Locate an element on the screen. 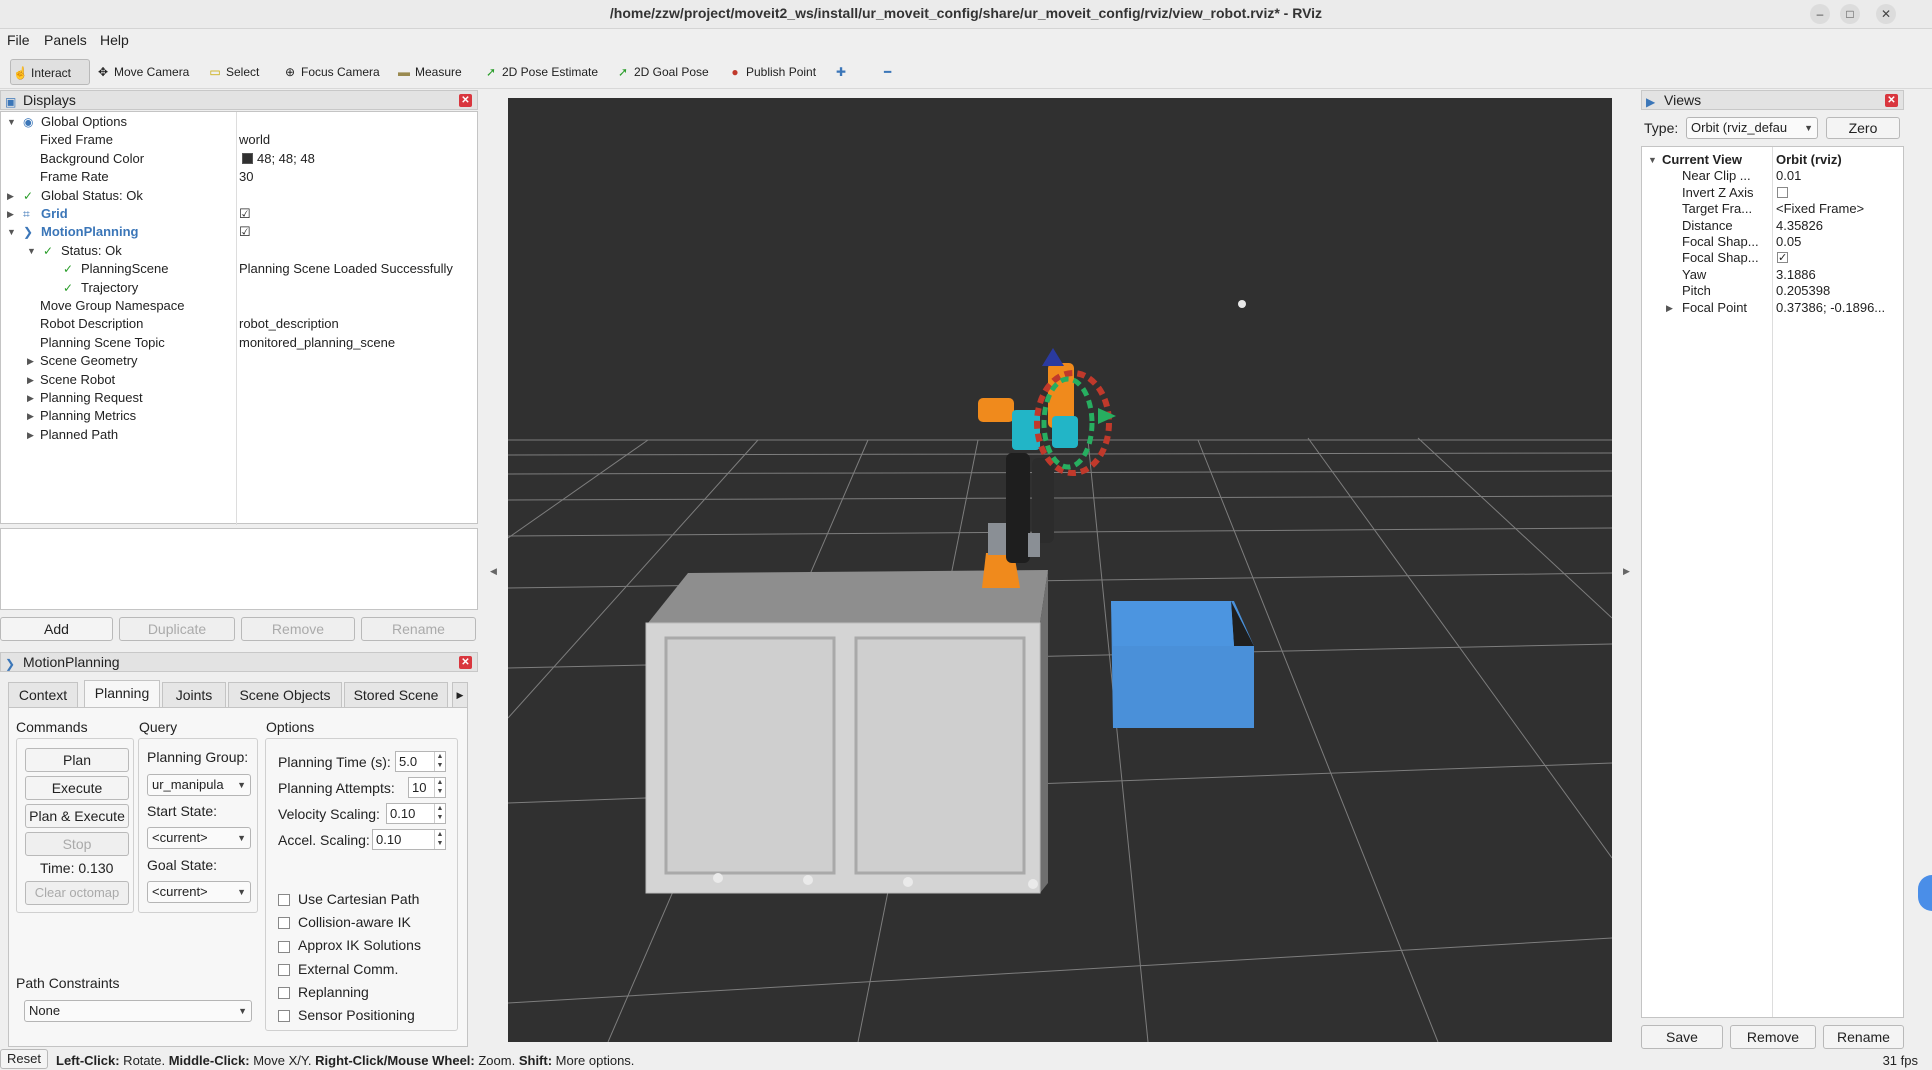 This screenshot has height=1070, width=1932. menu-panels: Panels is located at coordinates (65, 40).